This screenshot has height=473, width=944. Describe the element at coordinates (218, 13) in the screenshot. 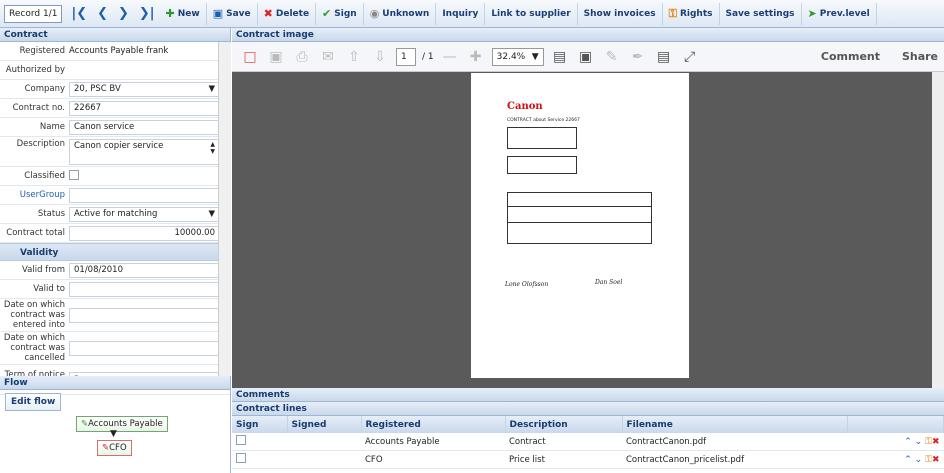

I see `floppy-icon: ▣` at that location.